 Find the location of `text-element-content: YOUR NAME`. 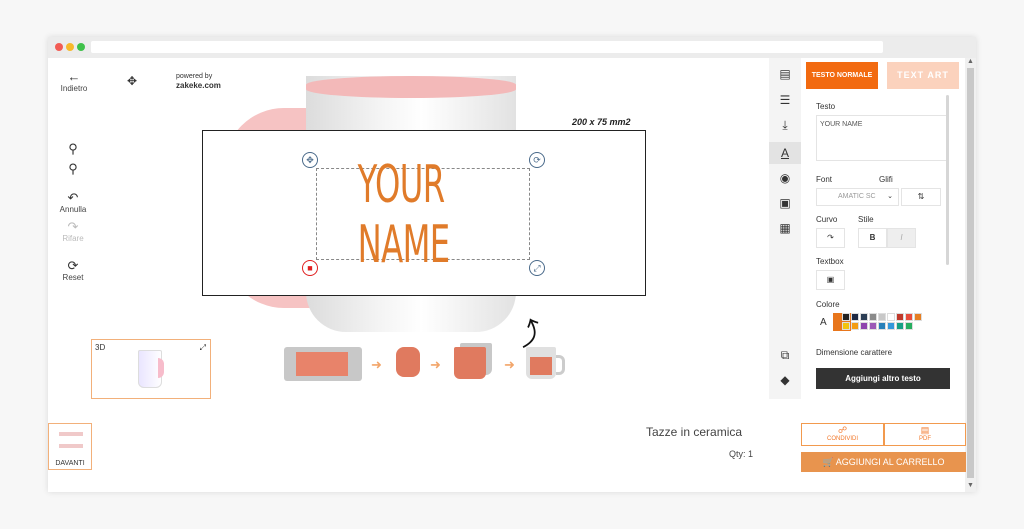

text-element-content: YOUR NAME is located at coordinates (404, 215).